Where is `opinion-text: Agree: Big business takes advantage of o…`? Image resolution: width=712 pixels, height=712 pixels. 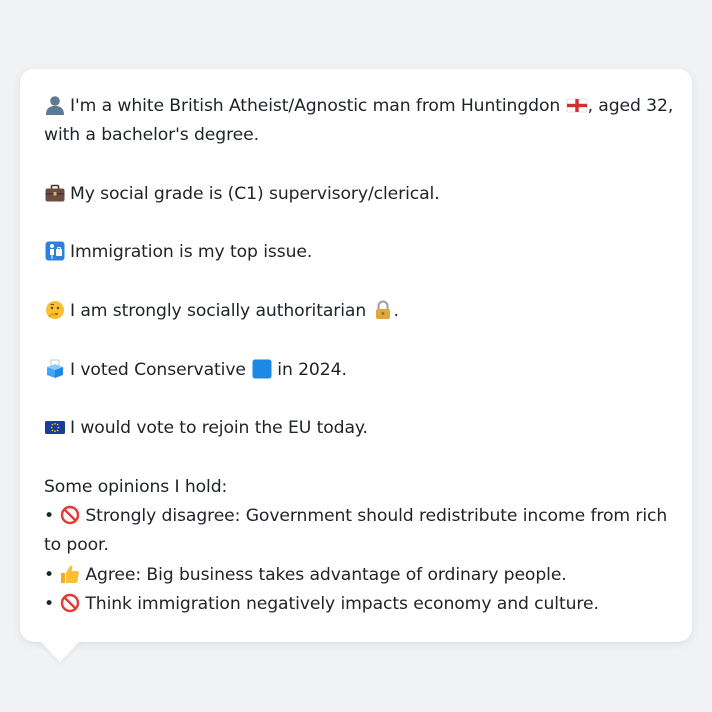 opinion-text: Agree: Big business takes advantage of o… is located at coordinates (326, 574).